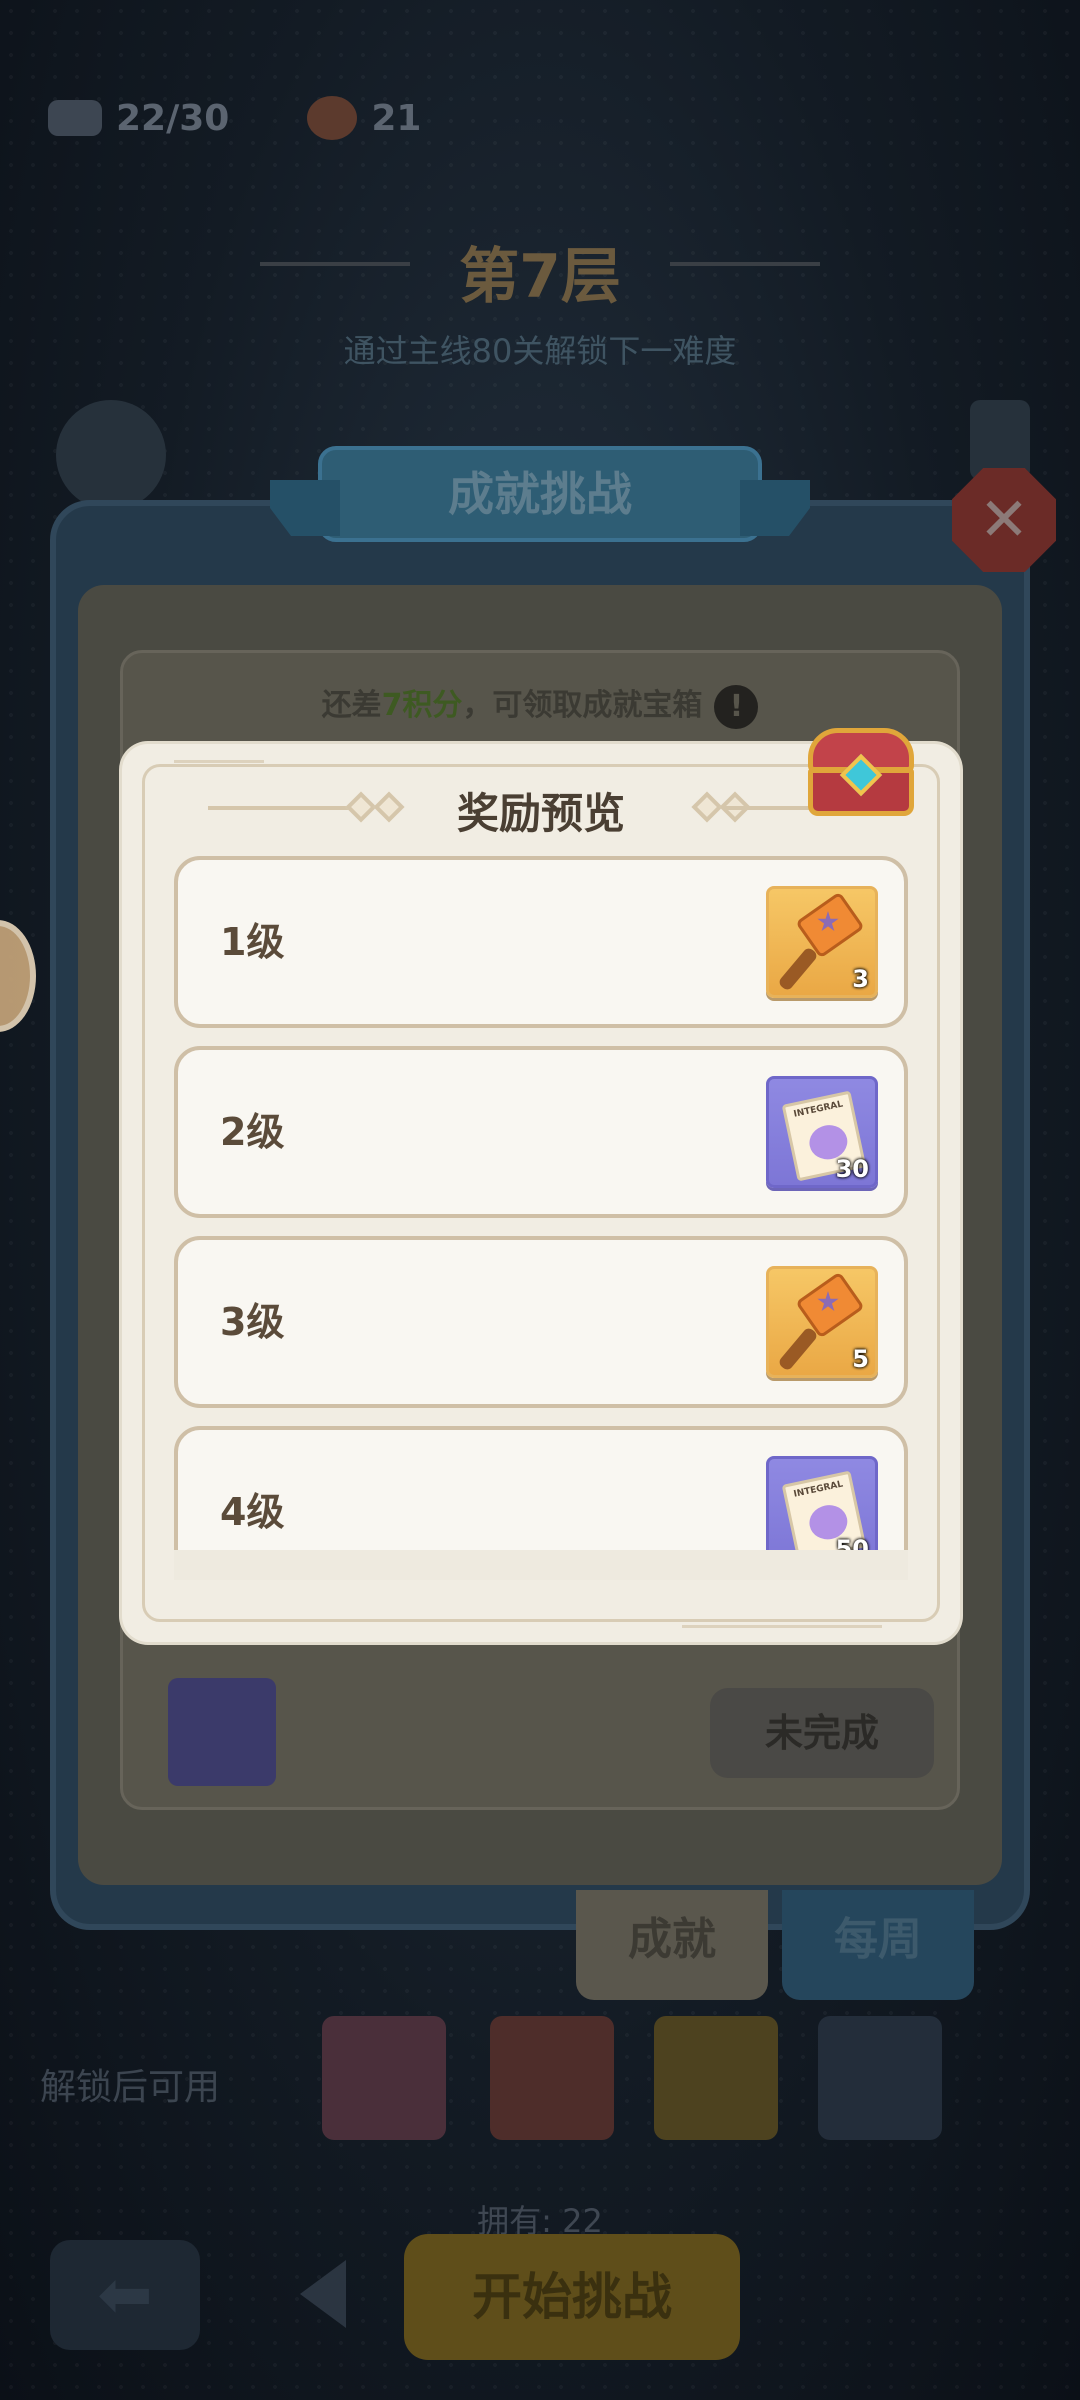 The height and width of the screenshot is (2400, 1080). I want to click on reward-quantity: 3, so click(860, 979).